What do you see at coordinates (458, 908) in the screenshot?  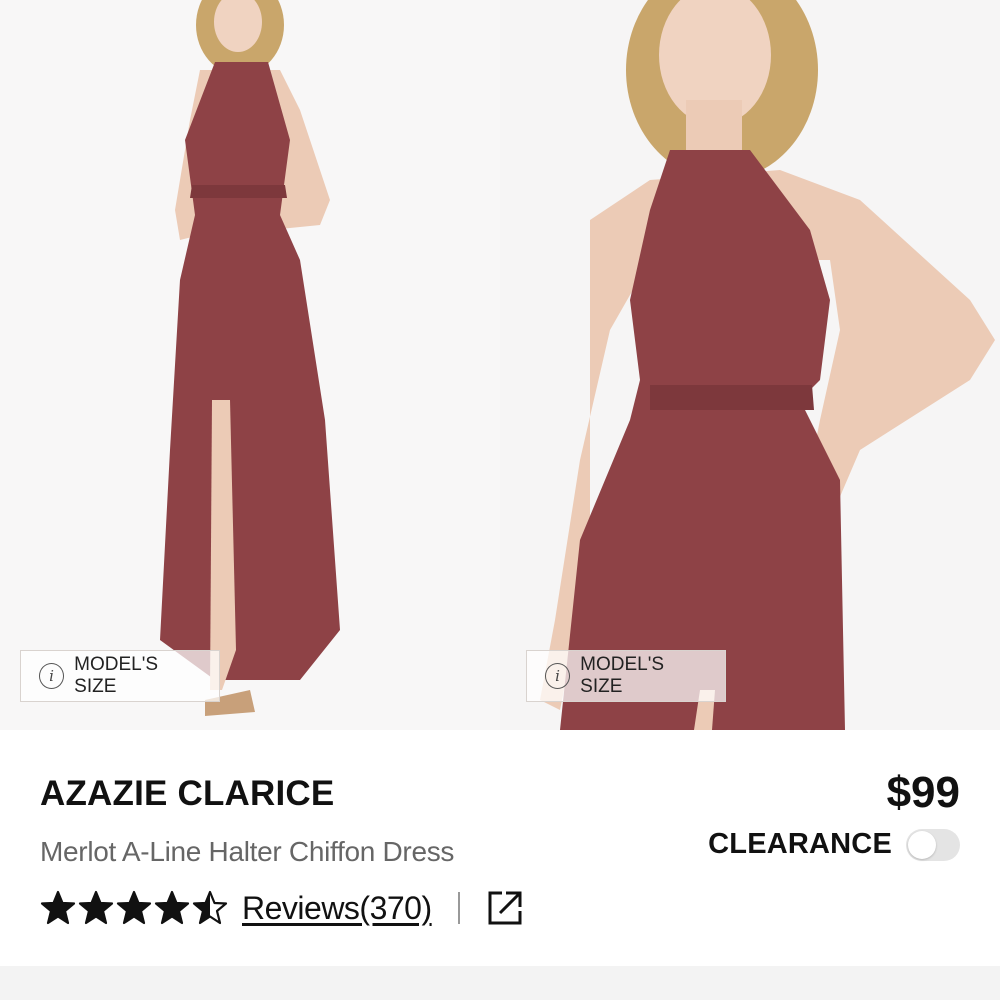 I see `divider` at bounding box center [458, 908].